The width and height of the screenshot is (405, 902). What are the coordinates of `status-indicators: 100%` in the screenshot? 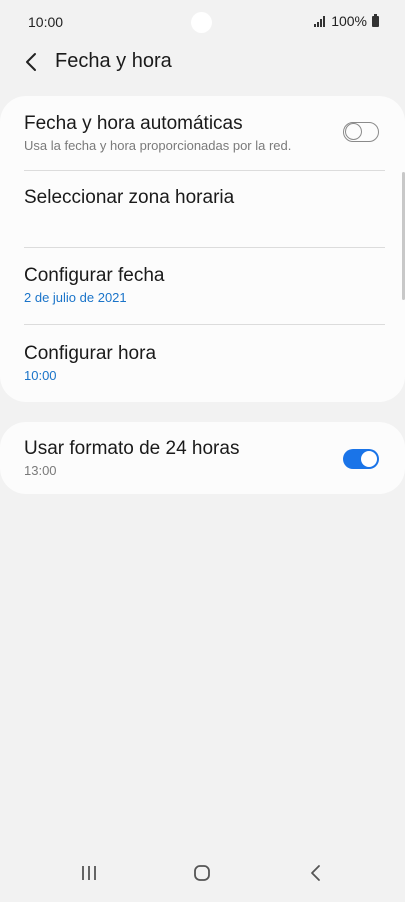 It's located at (346, 21).